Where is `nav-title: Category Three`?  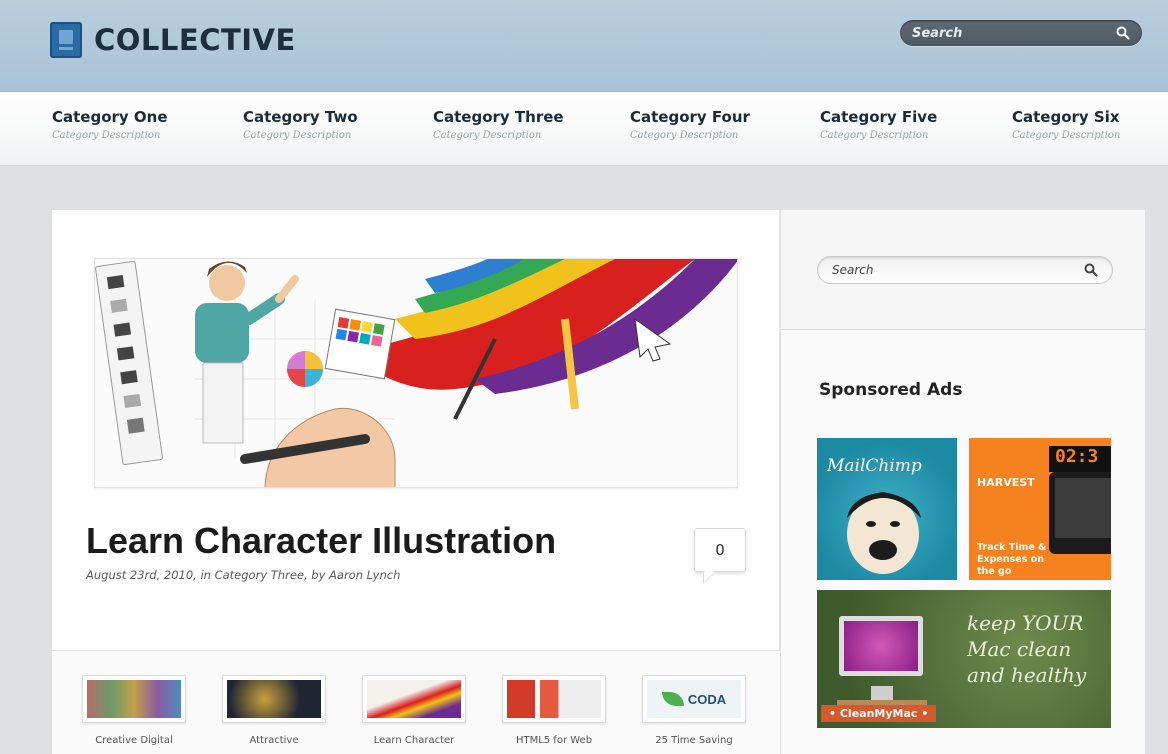 nav-title: Category Three is located at coordinates (498, 117).